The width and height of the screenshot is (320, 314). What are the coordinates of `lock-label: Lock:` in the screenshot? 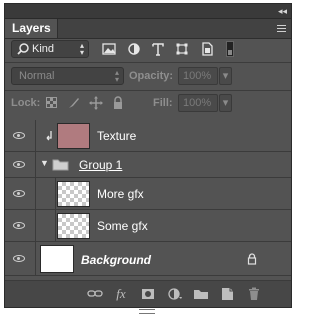 It's located at (26, 103).